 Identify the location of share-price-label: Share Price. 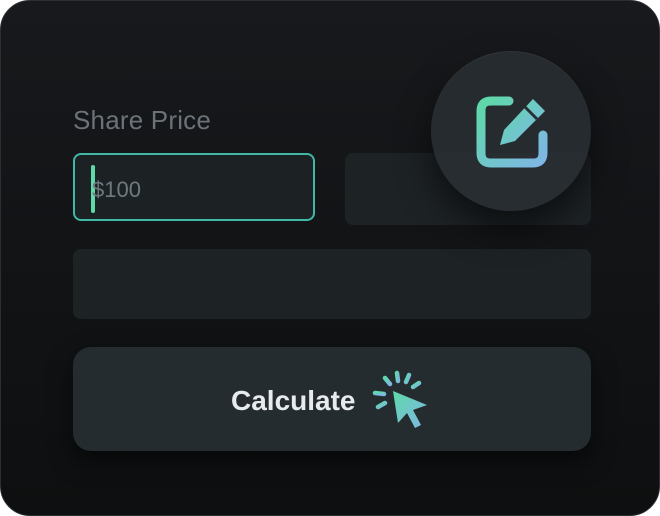
(142, 120).